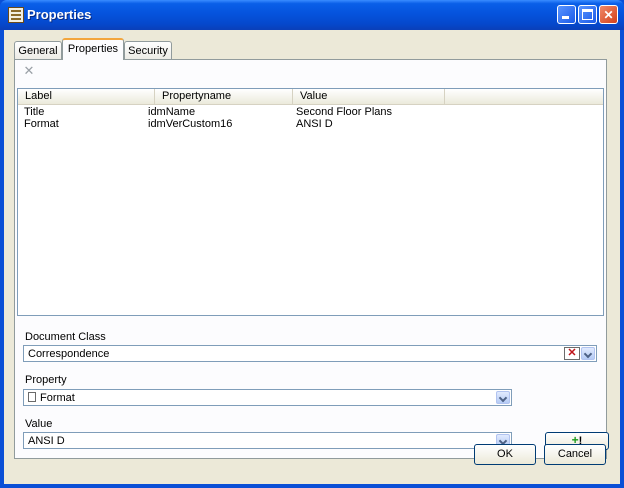  What do you see at coordinates (312, 15) in the screenshot?
I see `title-bar: Properties ✕` at bounding box center [312, 15].